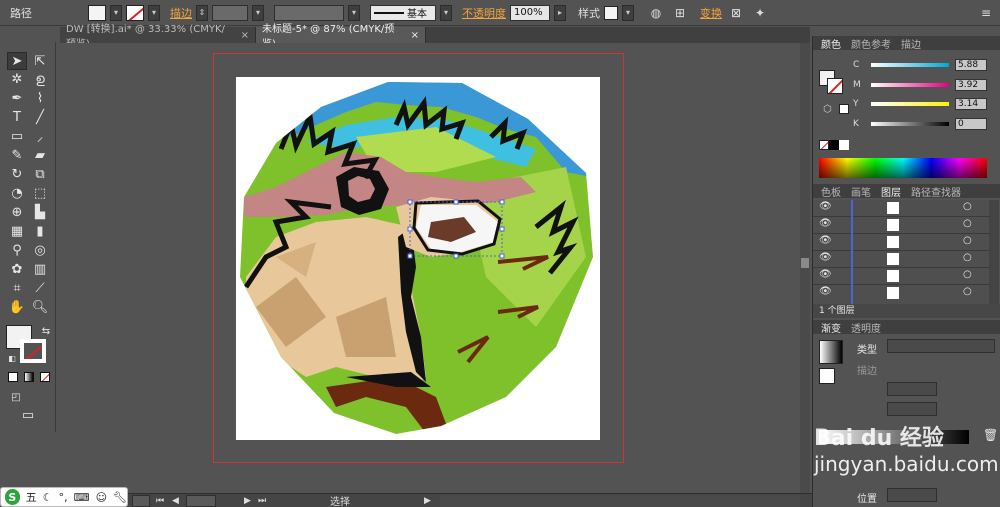  What do you see at coordinates (116, 12) in the screenshot?
I see `fill-dropdown-icon: ▾` at bounding box center [116, 12].